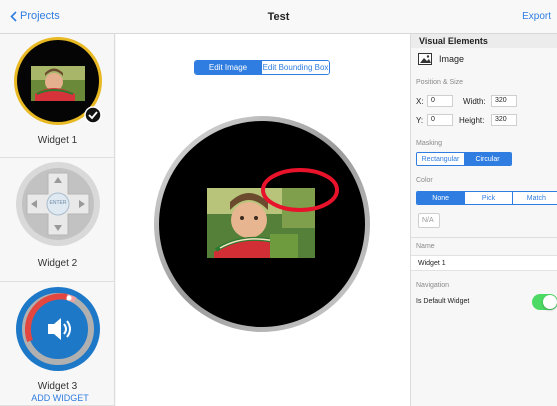  What do you see at coordinates (58, 81) in the screenshot?
I see `widget-1-thumbnail` at bounding box center [58, 81].